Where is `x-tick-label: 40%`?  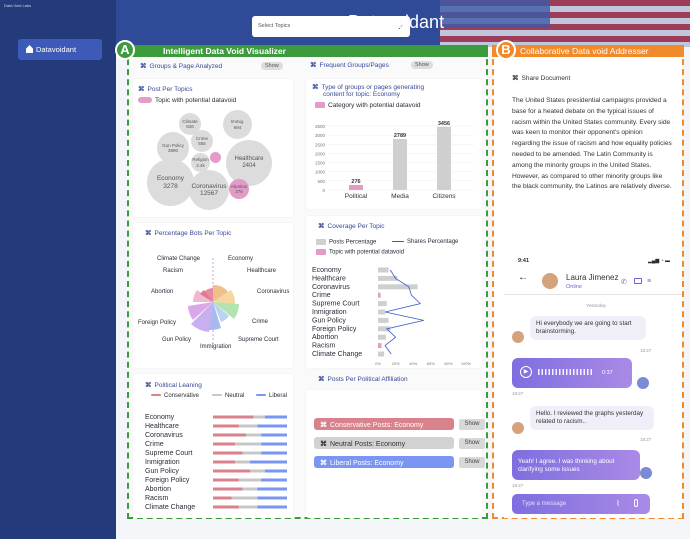
x-tick-label: 40% is located at coordinates (413, 363).